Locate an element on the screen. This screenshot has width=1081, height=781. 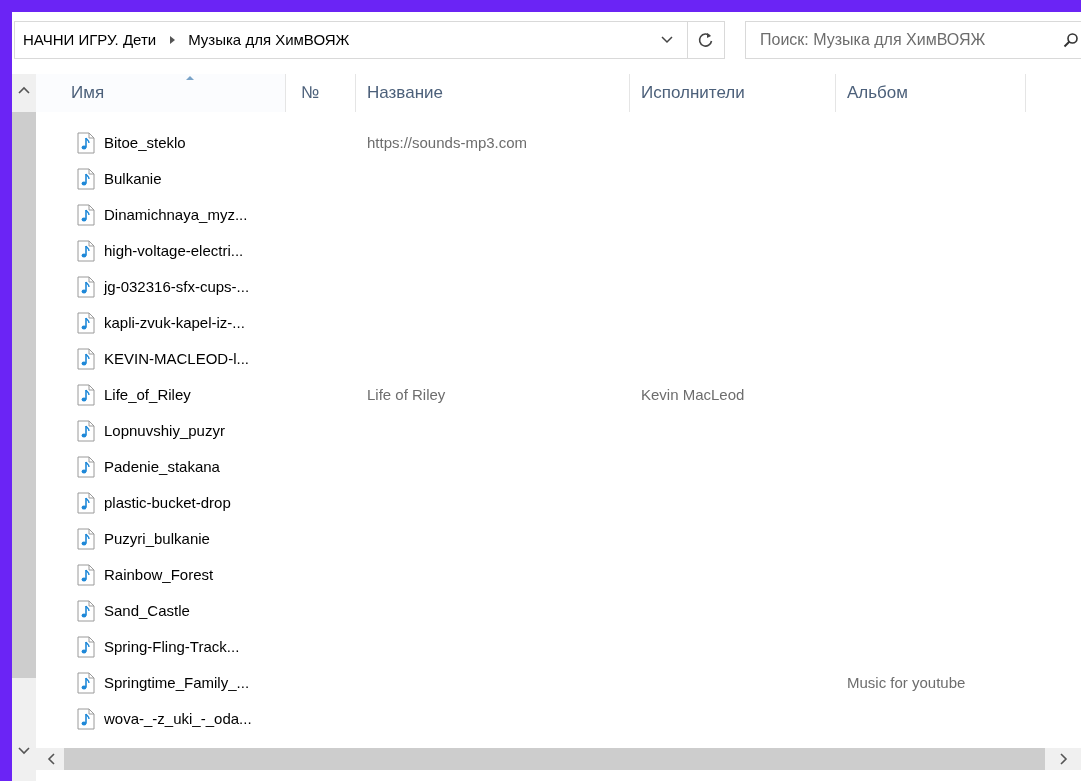
file-name-text: Puzyri_bulkanie is located at coordinates (157, 538).